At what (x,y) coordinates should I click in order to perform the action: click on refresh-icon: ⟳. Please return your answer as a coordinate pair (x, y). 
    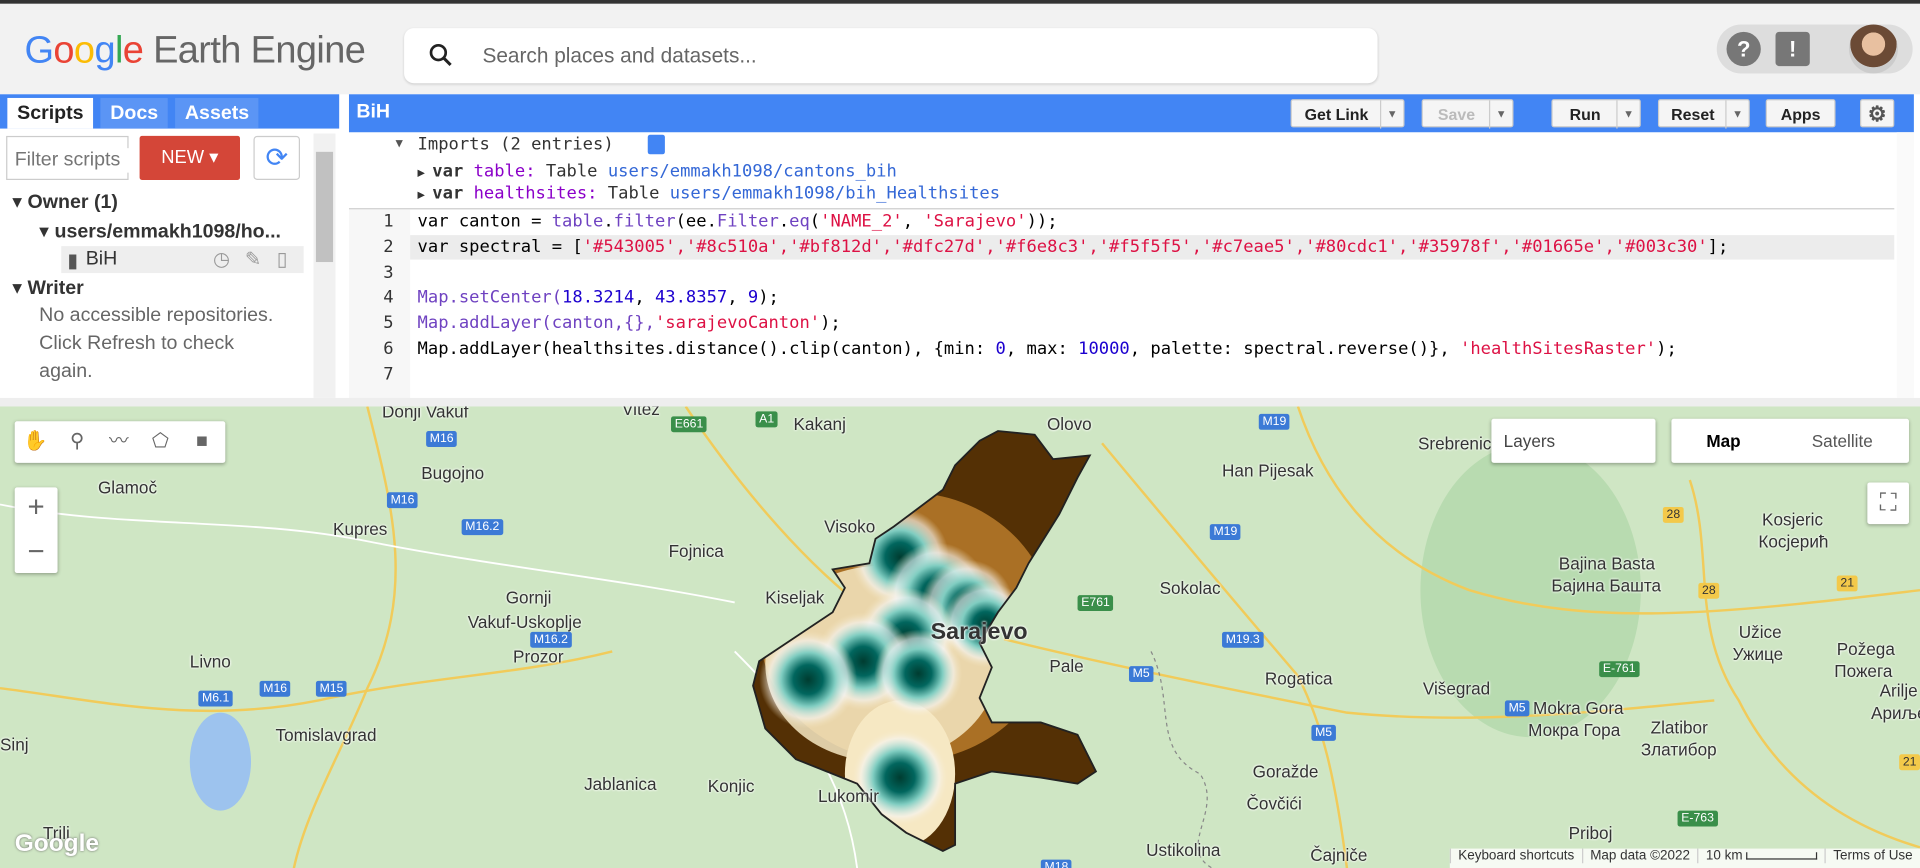
    Looking at the image, I should click on (277, 158).